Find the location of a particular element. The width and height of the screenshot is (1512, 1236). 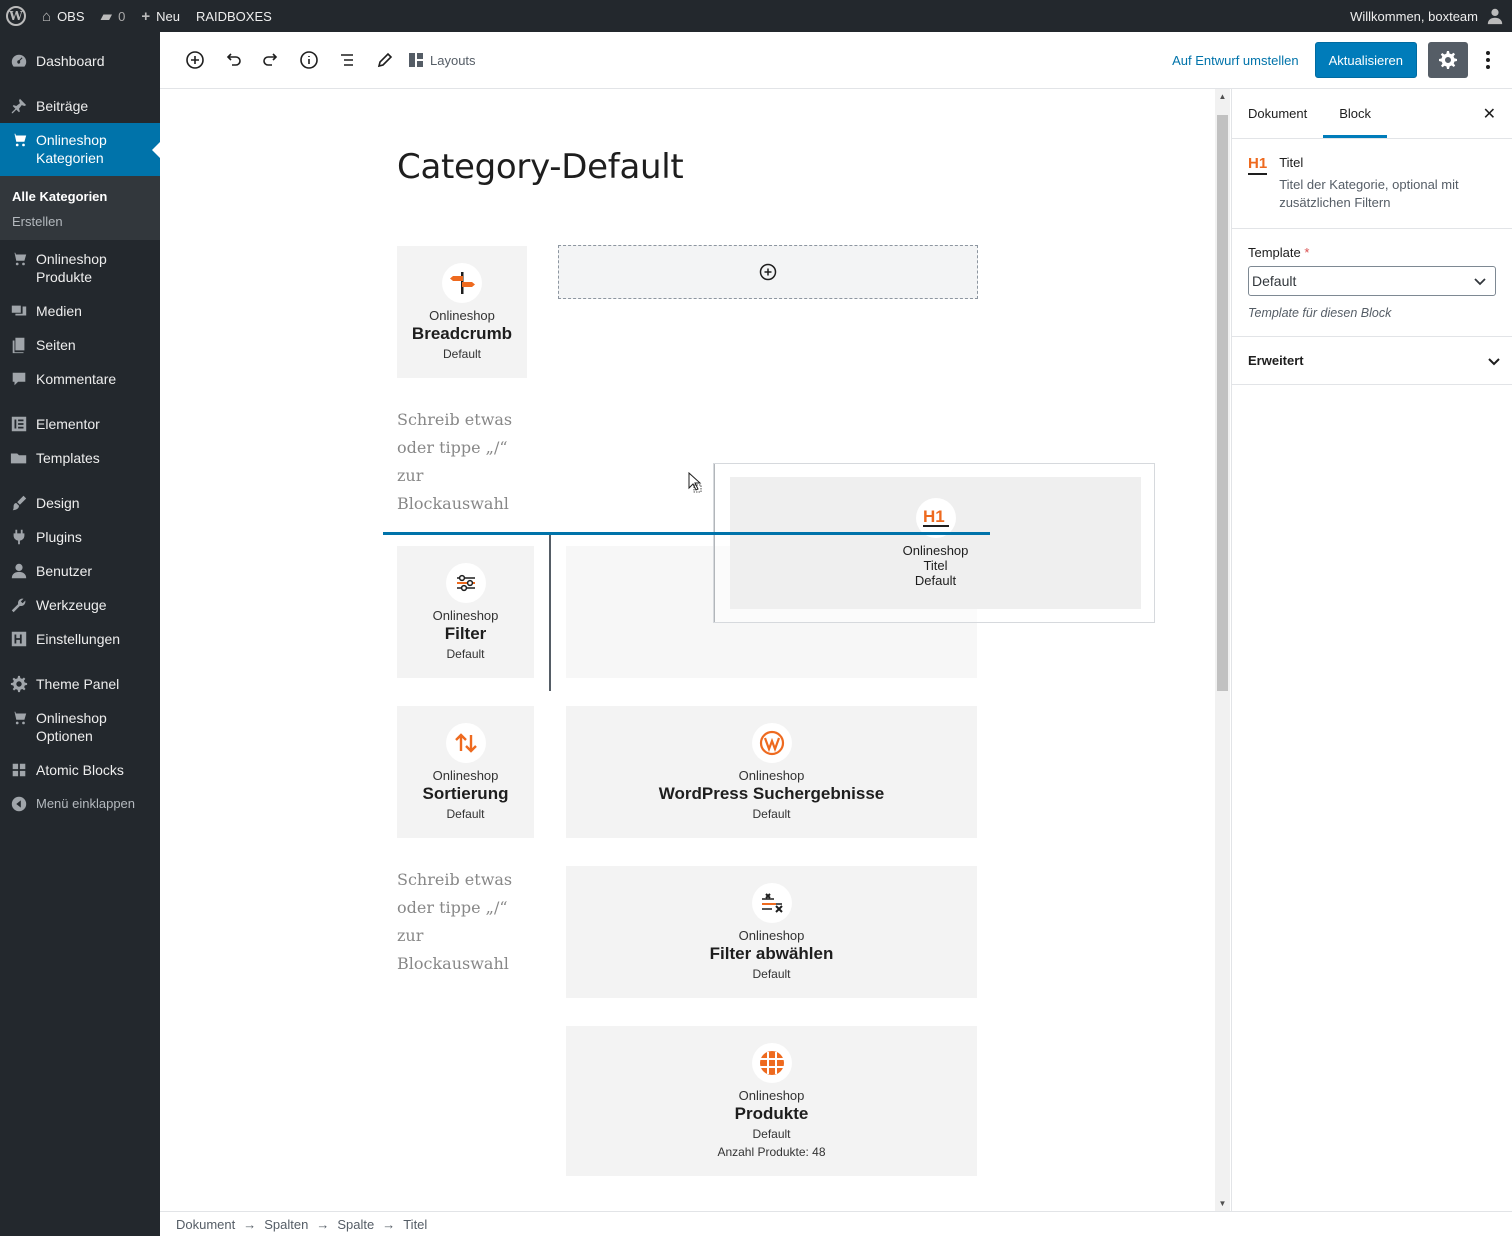

sidebar-item-elementor: Elementor is located at coordinates (80, 424).